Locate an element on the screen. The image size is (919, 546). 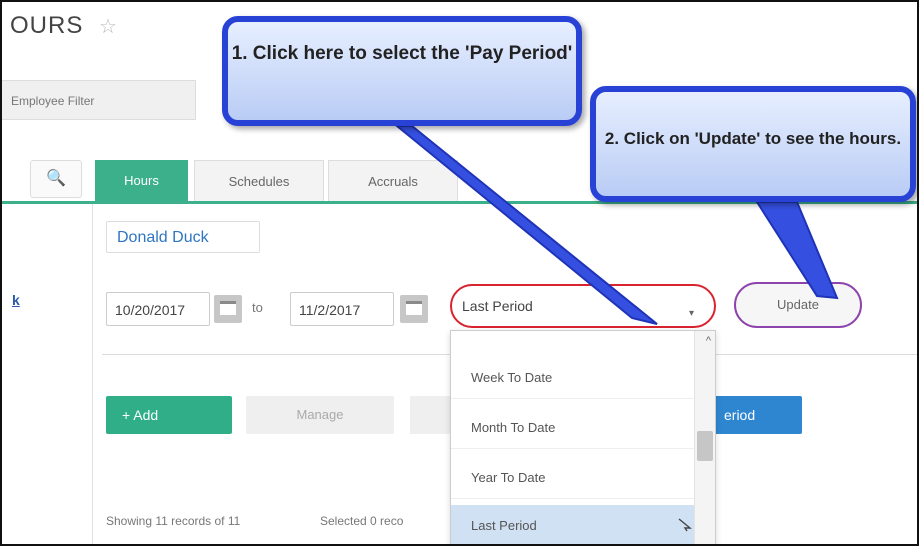
callout-step-1: 1. Click here to select the 'Pay Period' is located at coordinates (402, 71).